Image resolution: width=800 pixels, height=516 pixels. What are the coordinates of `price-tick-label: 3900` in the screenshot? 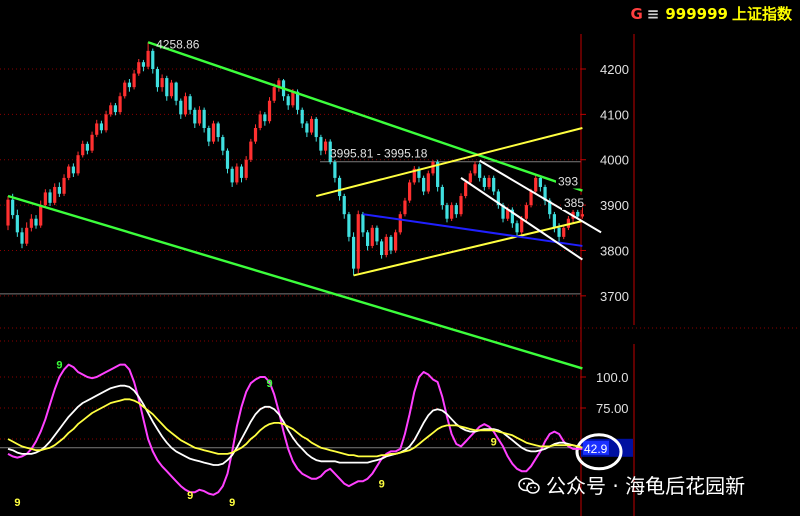 It's located at (614, 205).